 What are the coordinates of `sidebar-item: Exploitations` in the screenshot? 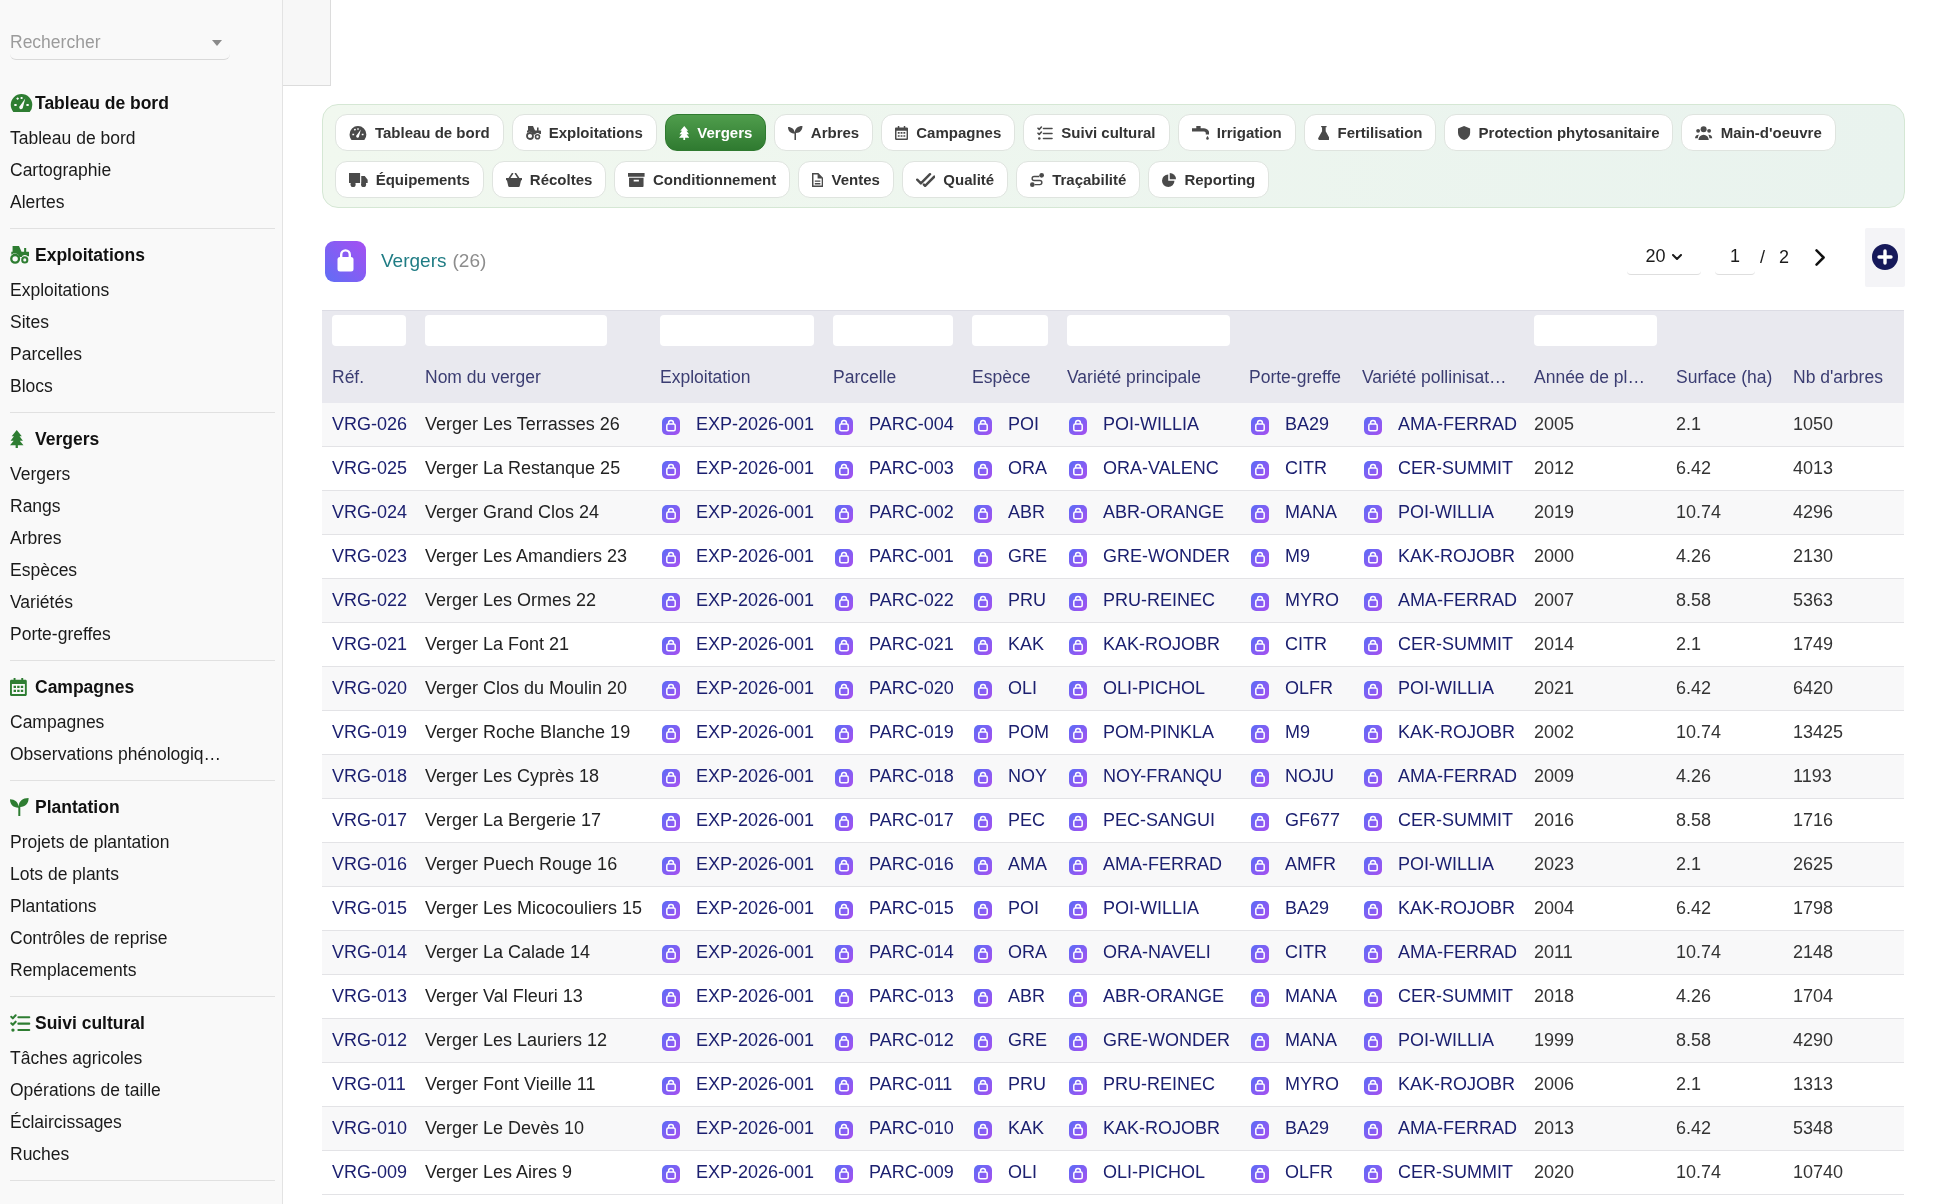 It's located at (142, 290).